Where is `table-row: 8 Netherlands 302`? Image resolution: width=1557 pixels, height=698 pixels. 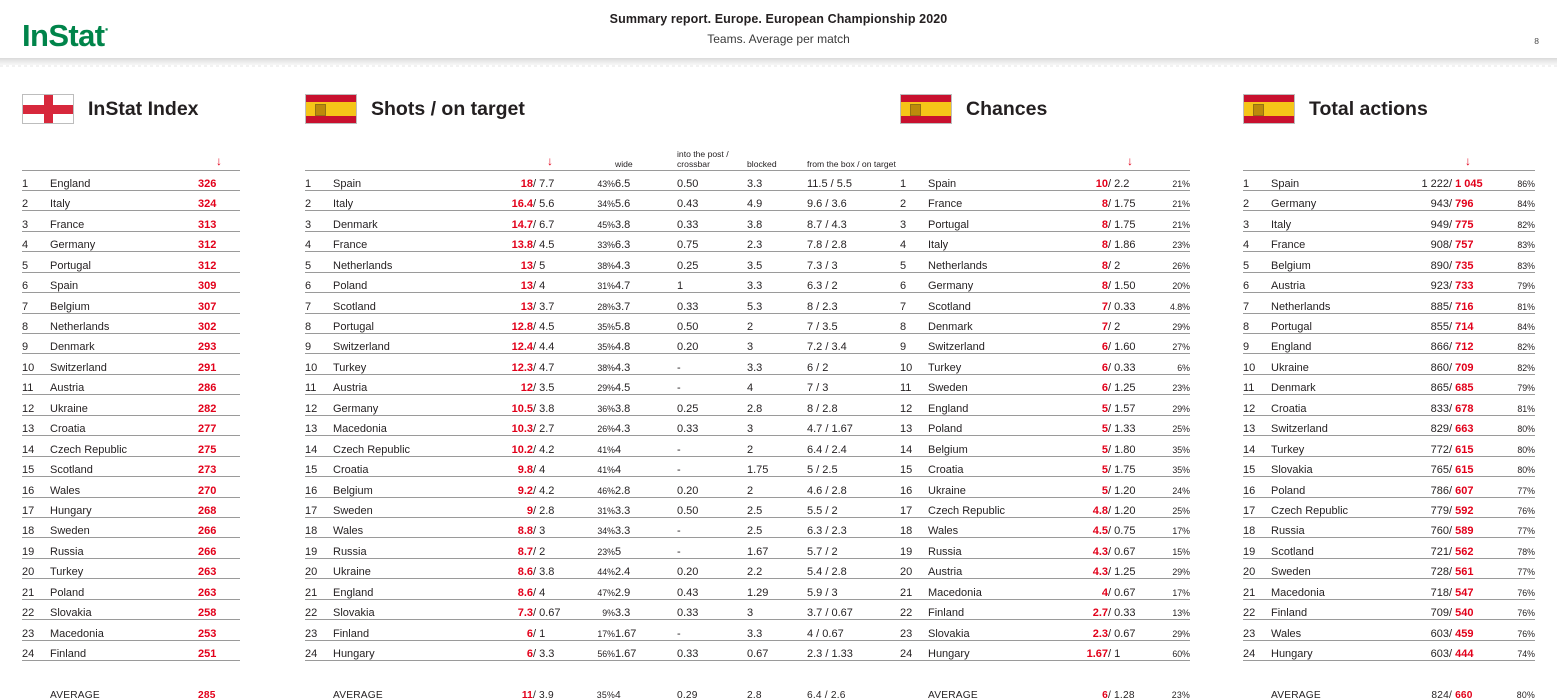 table-row: 8 Netherlands 302 is located at coordinates (131, 324).